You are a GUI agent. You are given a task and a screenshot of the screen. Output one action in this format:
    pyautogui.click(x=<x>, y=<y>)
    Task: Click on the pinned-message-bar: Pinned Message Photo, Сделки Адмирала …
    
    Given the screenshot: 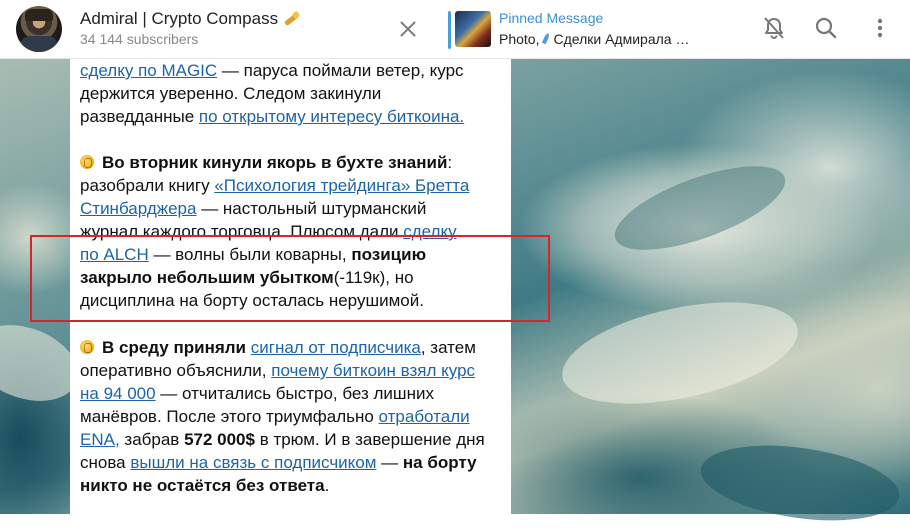 What is the action you would take?
    pyautogui.click(x=596, y=29)
    